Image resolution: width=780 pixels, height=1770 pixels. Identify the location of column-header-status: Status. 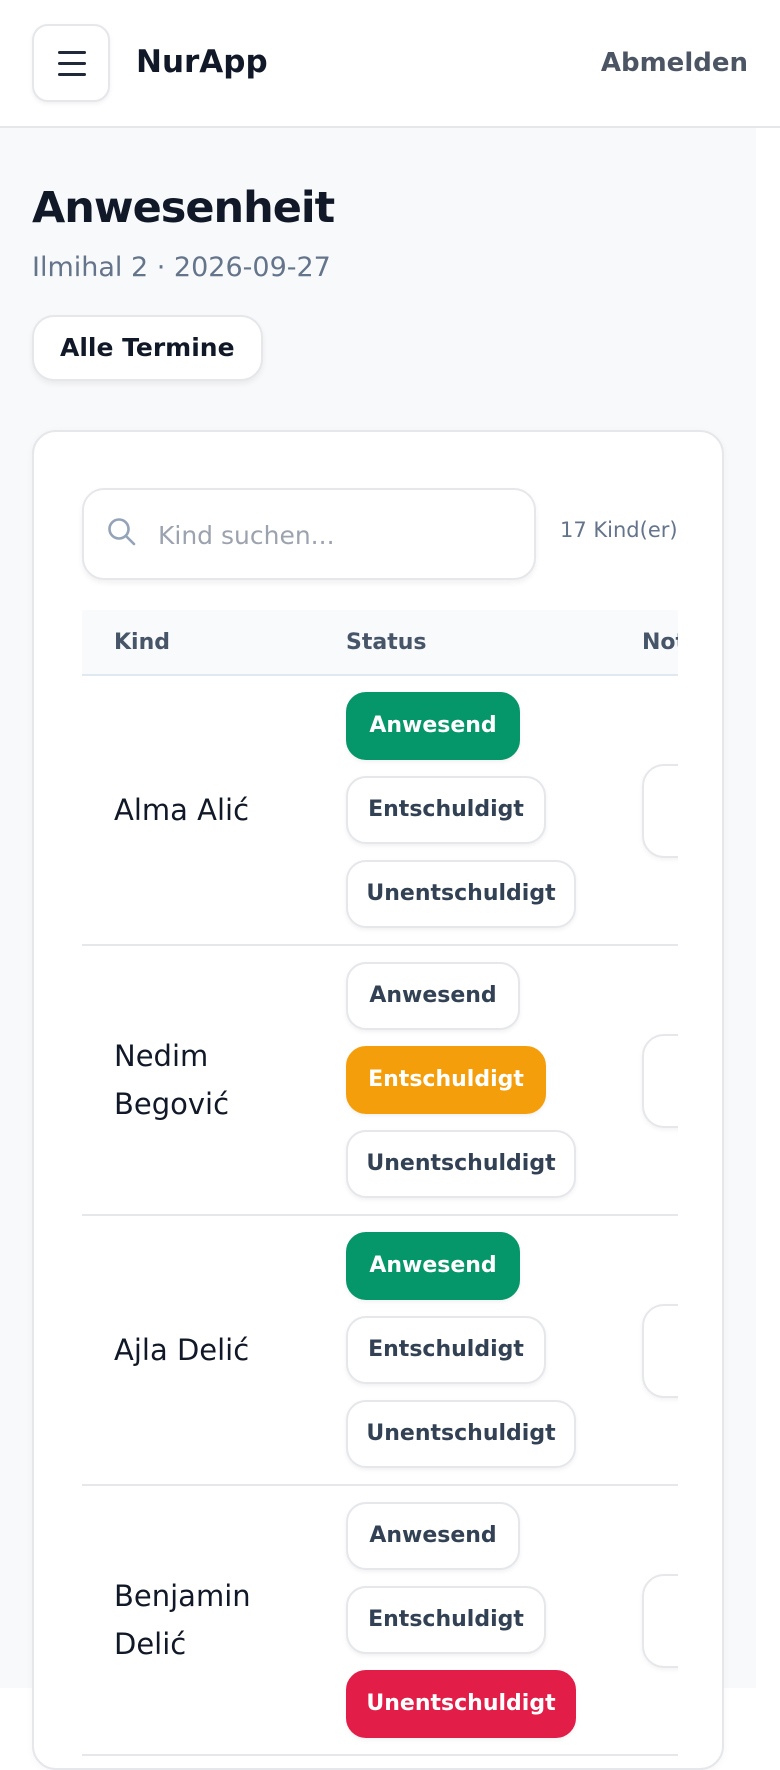
(386, 642).